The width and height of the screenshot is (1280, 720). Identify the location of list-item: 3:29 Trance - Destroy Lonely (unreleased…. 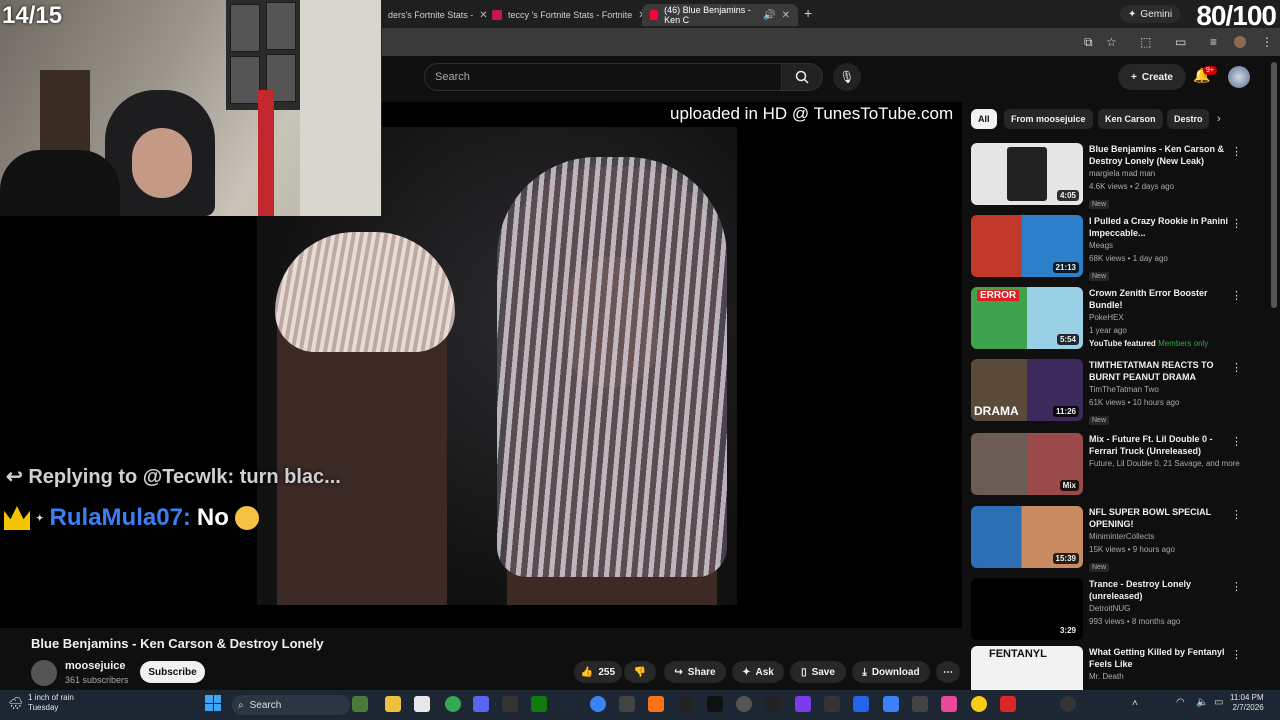
(1111, 610).